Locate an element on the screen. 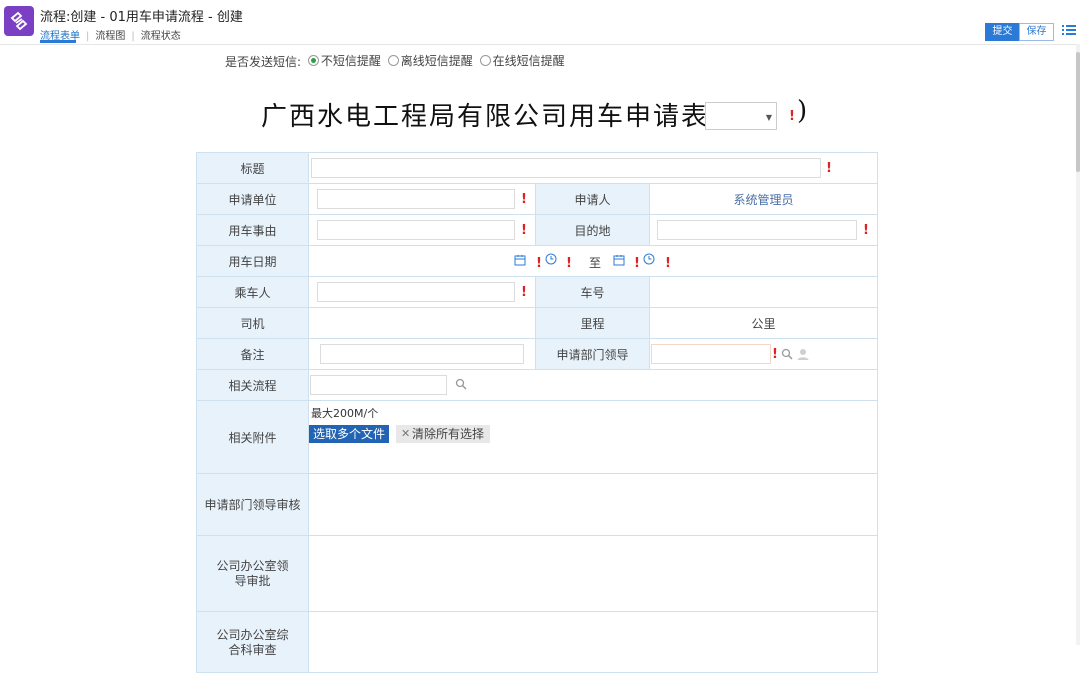 Image resolution: width=1080 pixels, height=673 pixels. mileage-unit: 公里 is located at coordinates (763, 323).